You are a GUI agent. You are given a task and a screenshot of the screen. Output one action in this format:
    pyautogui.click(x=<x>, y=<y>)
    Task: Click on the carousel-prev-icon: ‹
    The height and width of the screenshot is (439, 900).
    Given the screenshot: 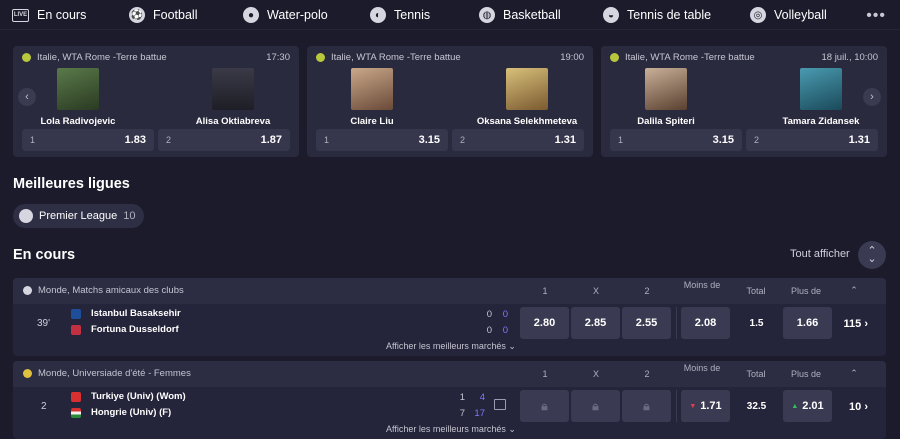 What is the action you would take?
    pyautogui.click(x=27, y=97)
    